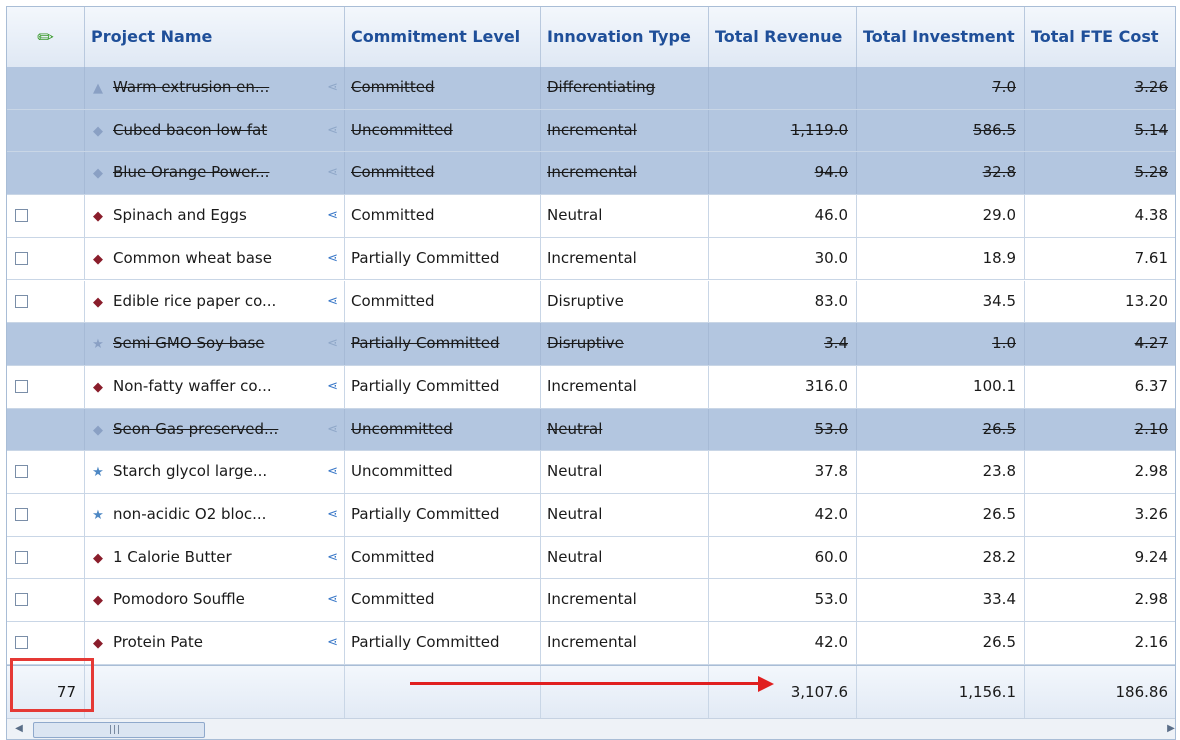 This screenshot has height=740, width=1180. I want to click on investment-cell: 1.0, so click(941, 344).